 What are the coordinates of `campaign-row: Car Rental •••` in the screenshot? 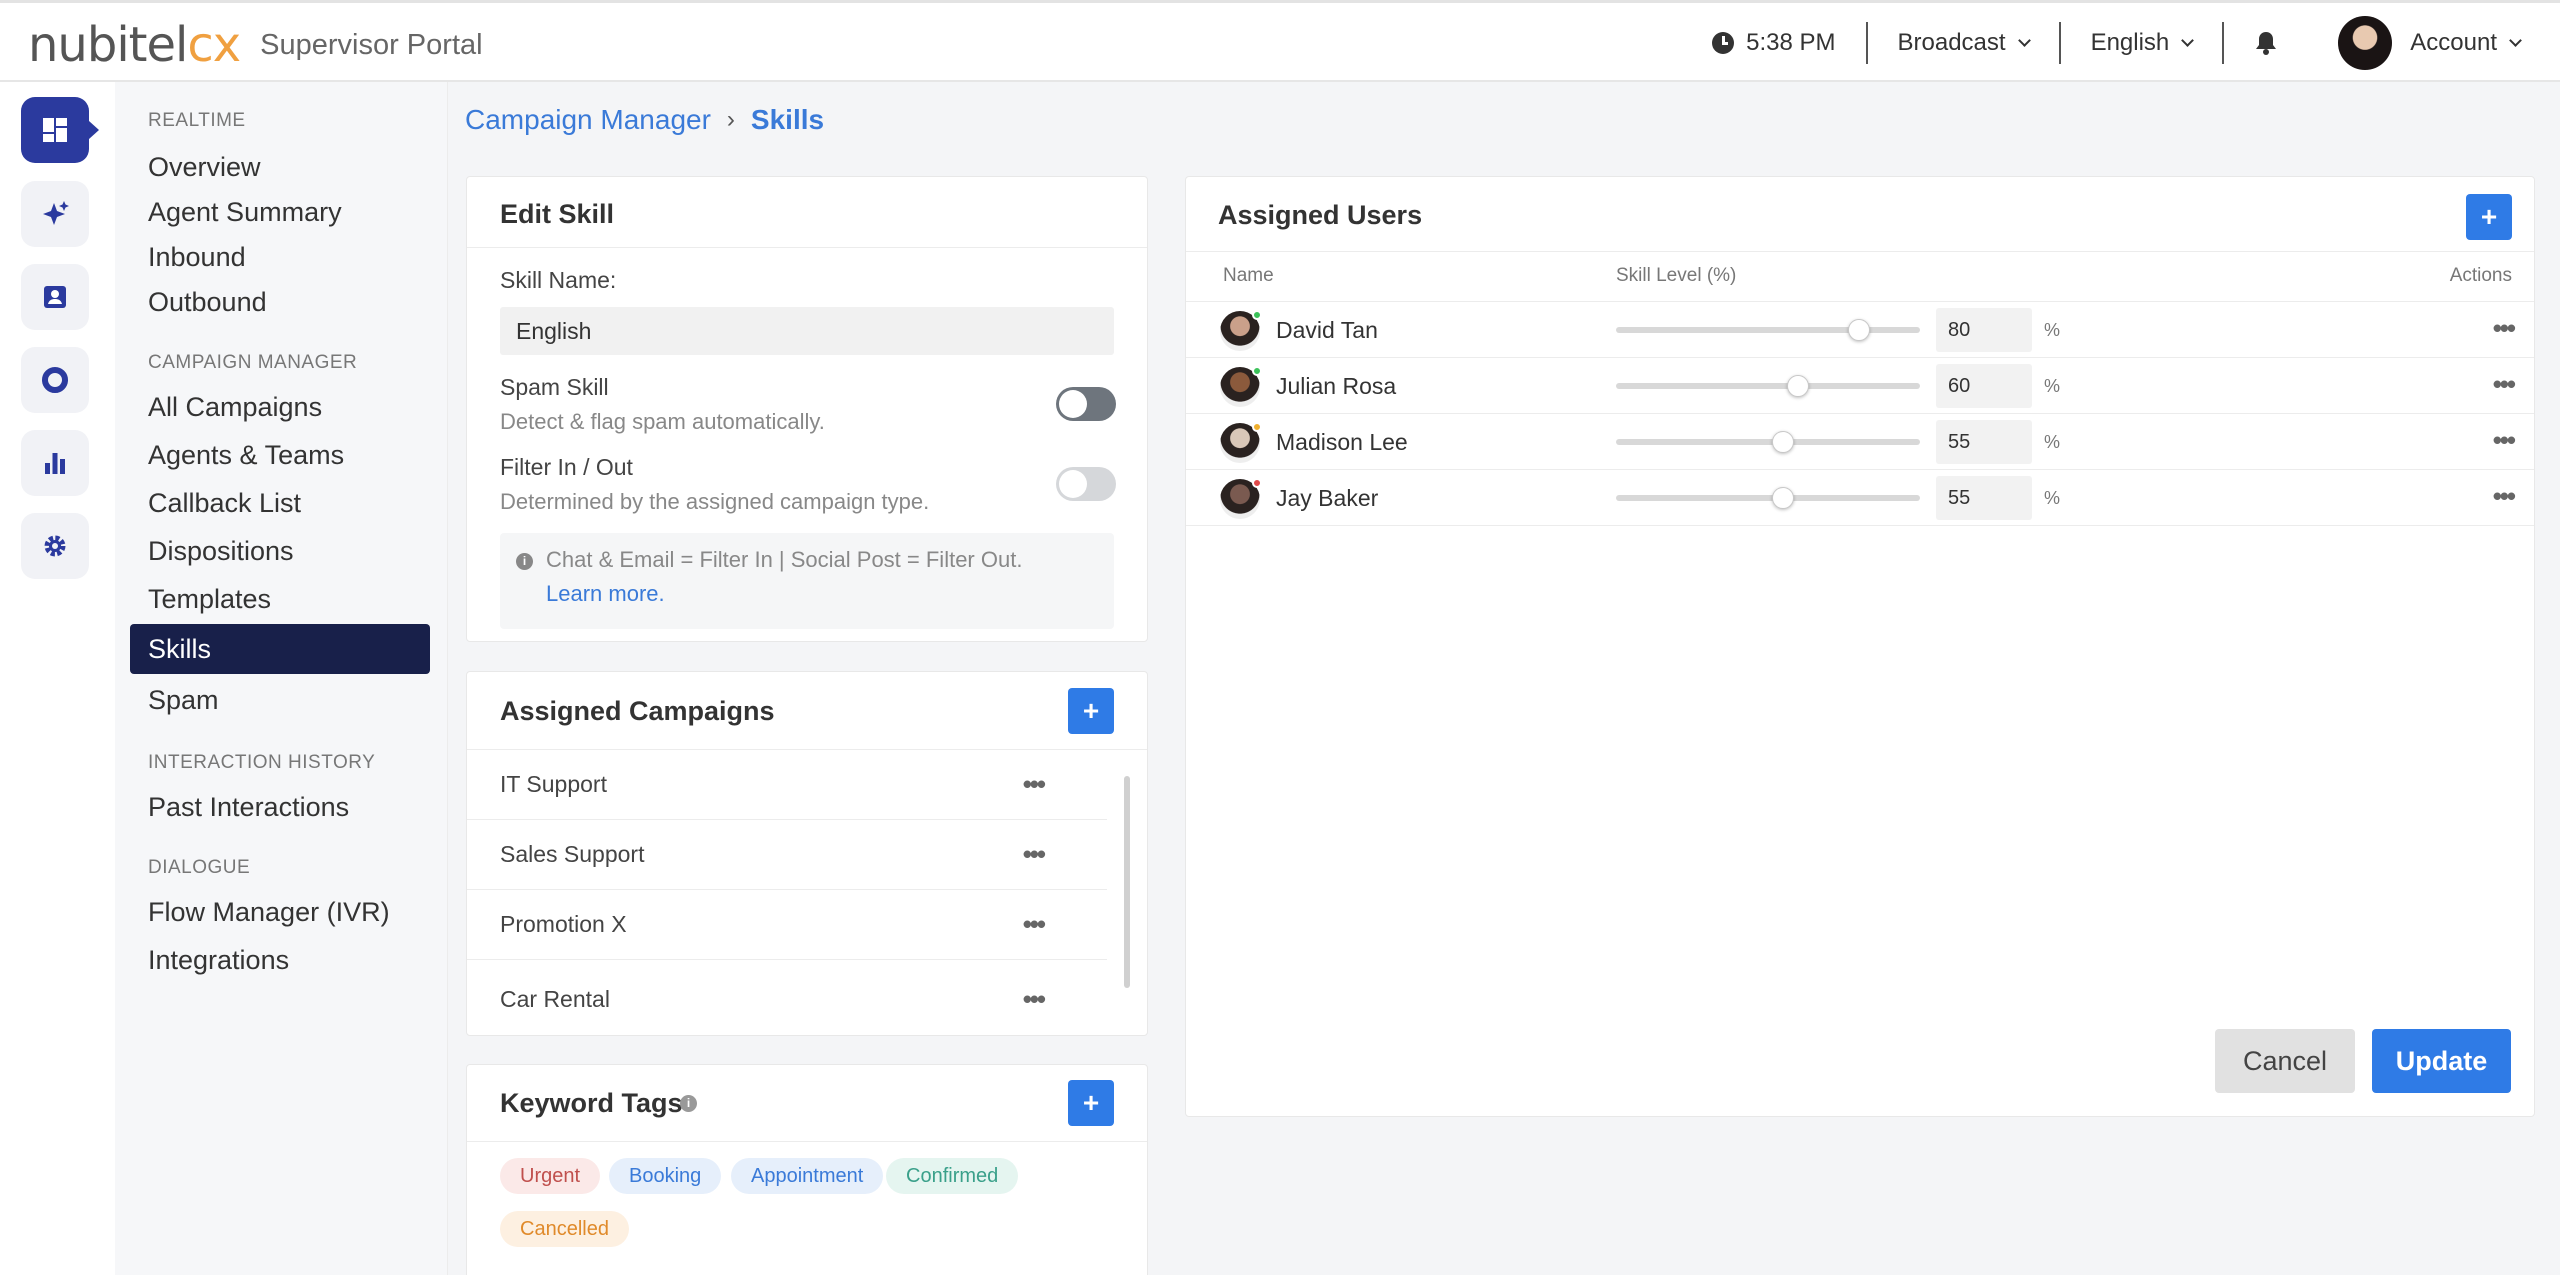 It's located at (787, 999).